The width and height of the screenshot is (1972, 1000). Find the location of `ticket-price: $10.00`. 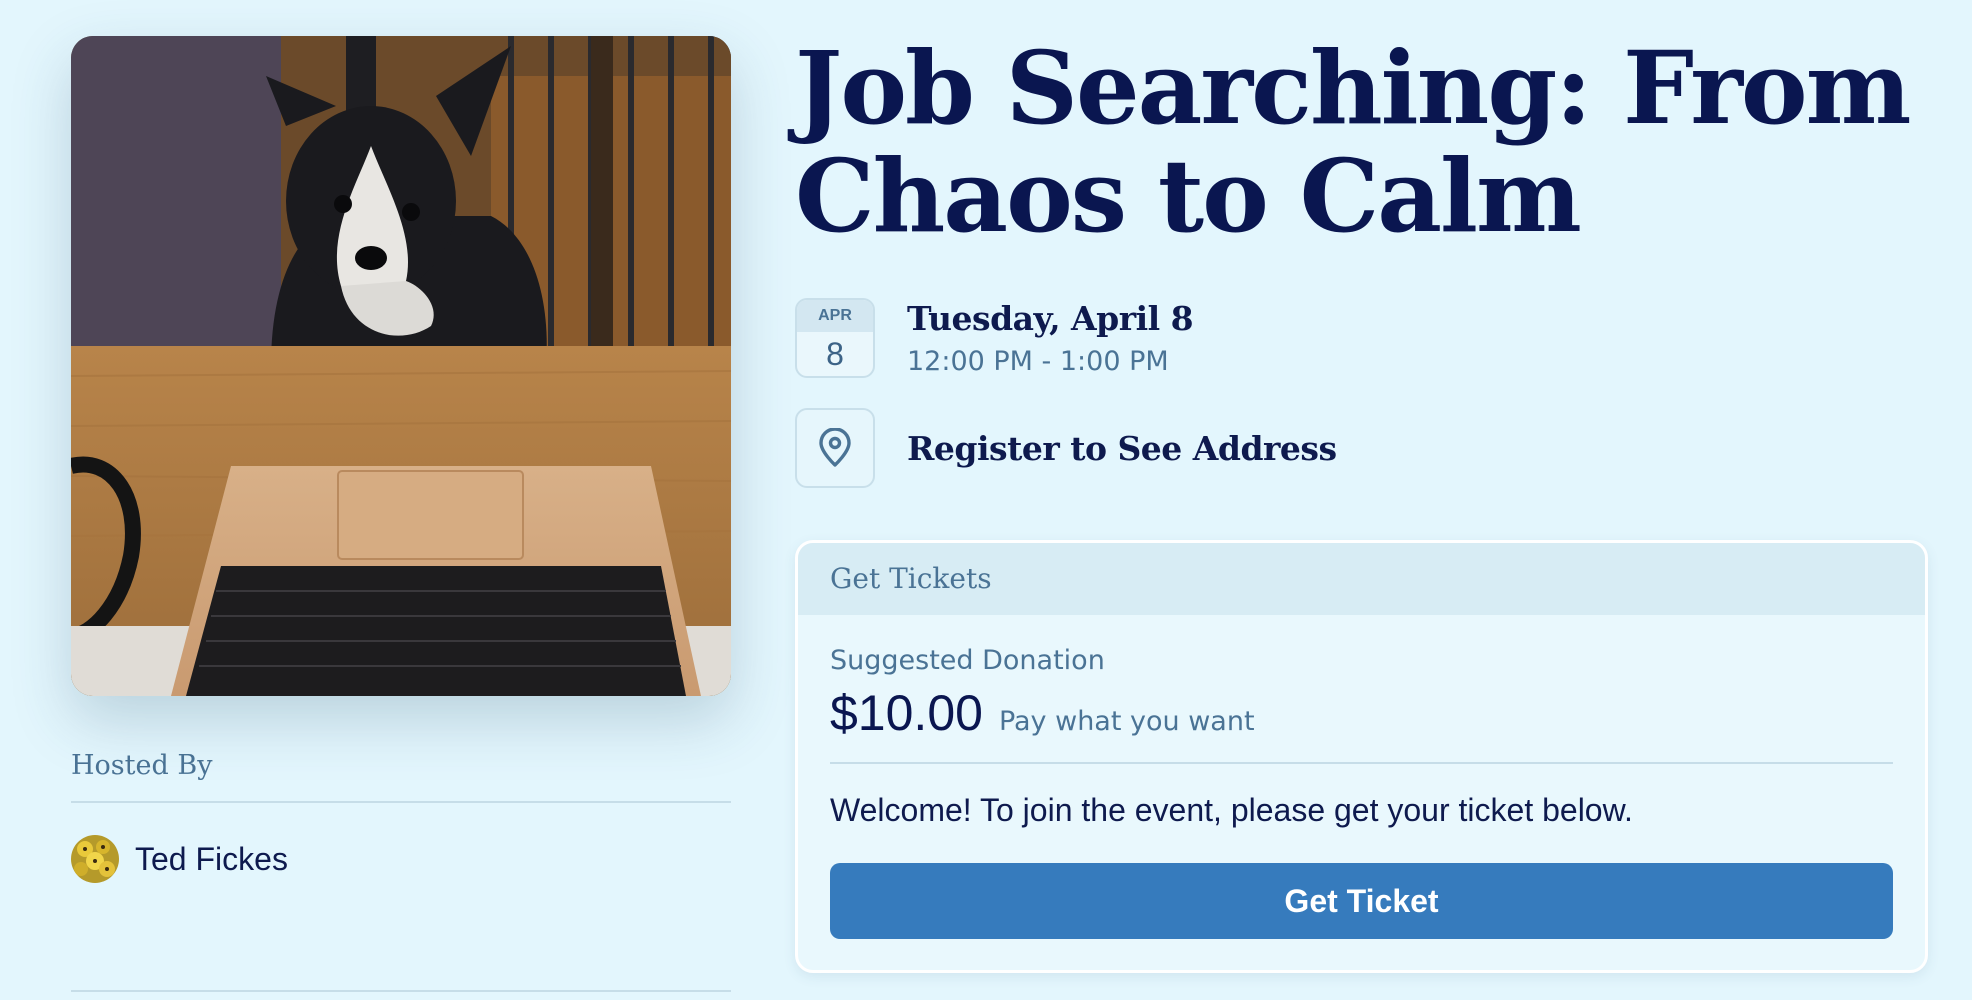

ticket-price: $10.00 is located at coordinates (906, 713).